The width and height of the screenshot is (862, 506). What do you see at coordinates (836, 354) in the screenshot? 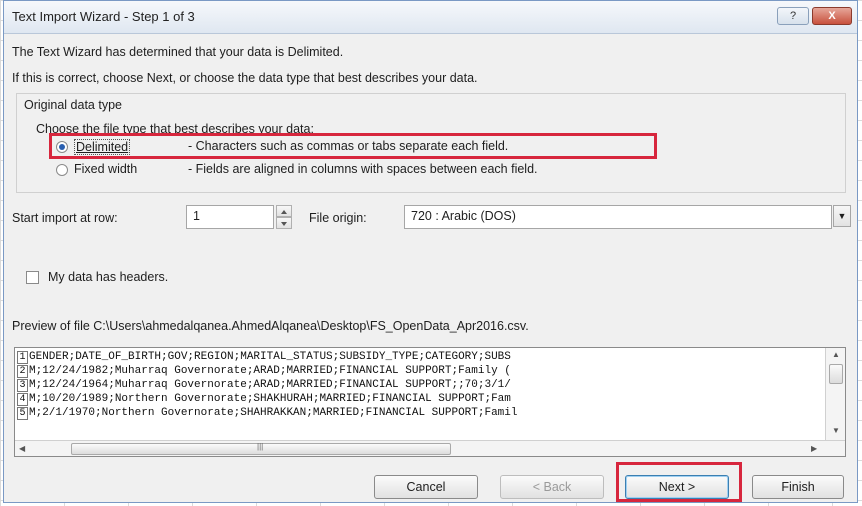
I see `scroll-up-icon: ▲` at bounding box center [836, 354].